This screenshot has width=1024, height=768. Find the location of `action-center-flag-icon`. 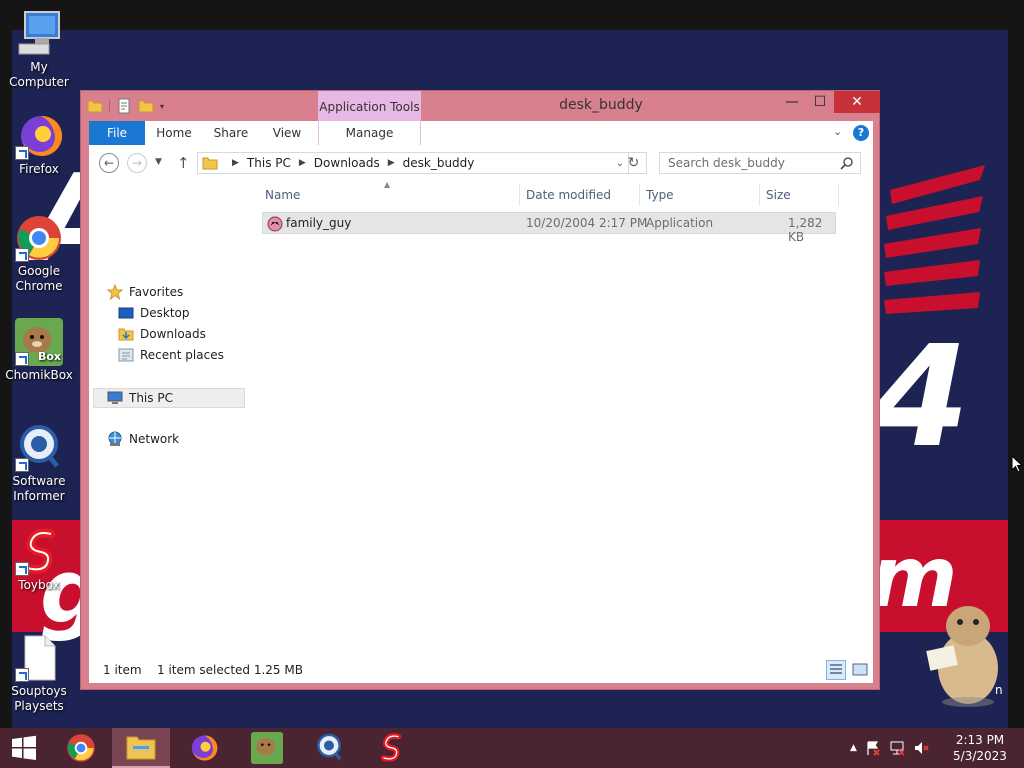

action-center-flag-icon is located at coordinates (873, 748).